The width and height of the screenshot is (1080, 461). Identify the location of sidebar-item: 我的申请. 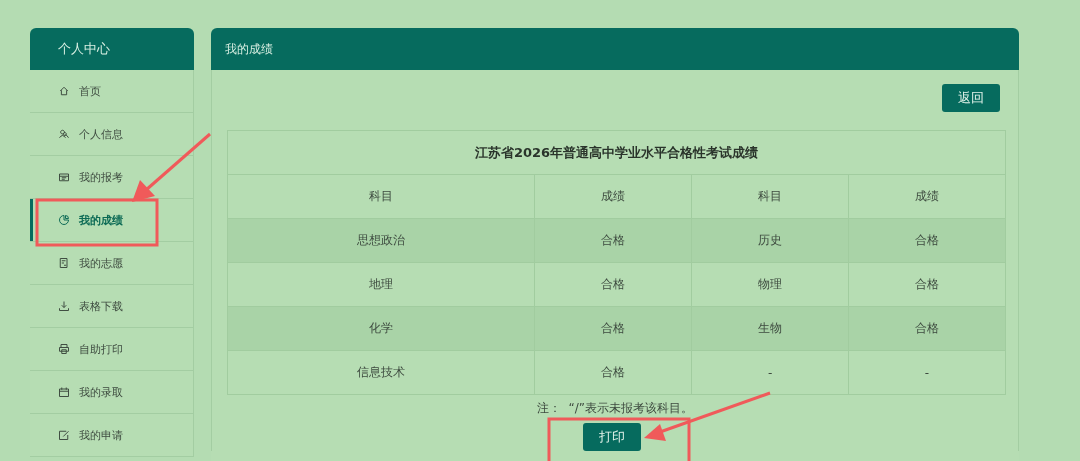
(112, 435).